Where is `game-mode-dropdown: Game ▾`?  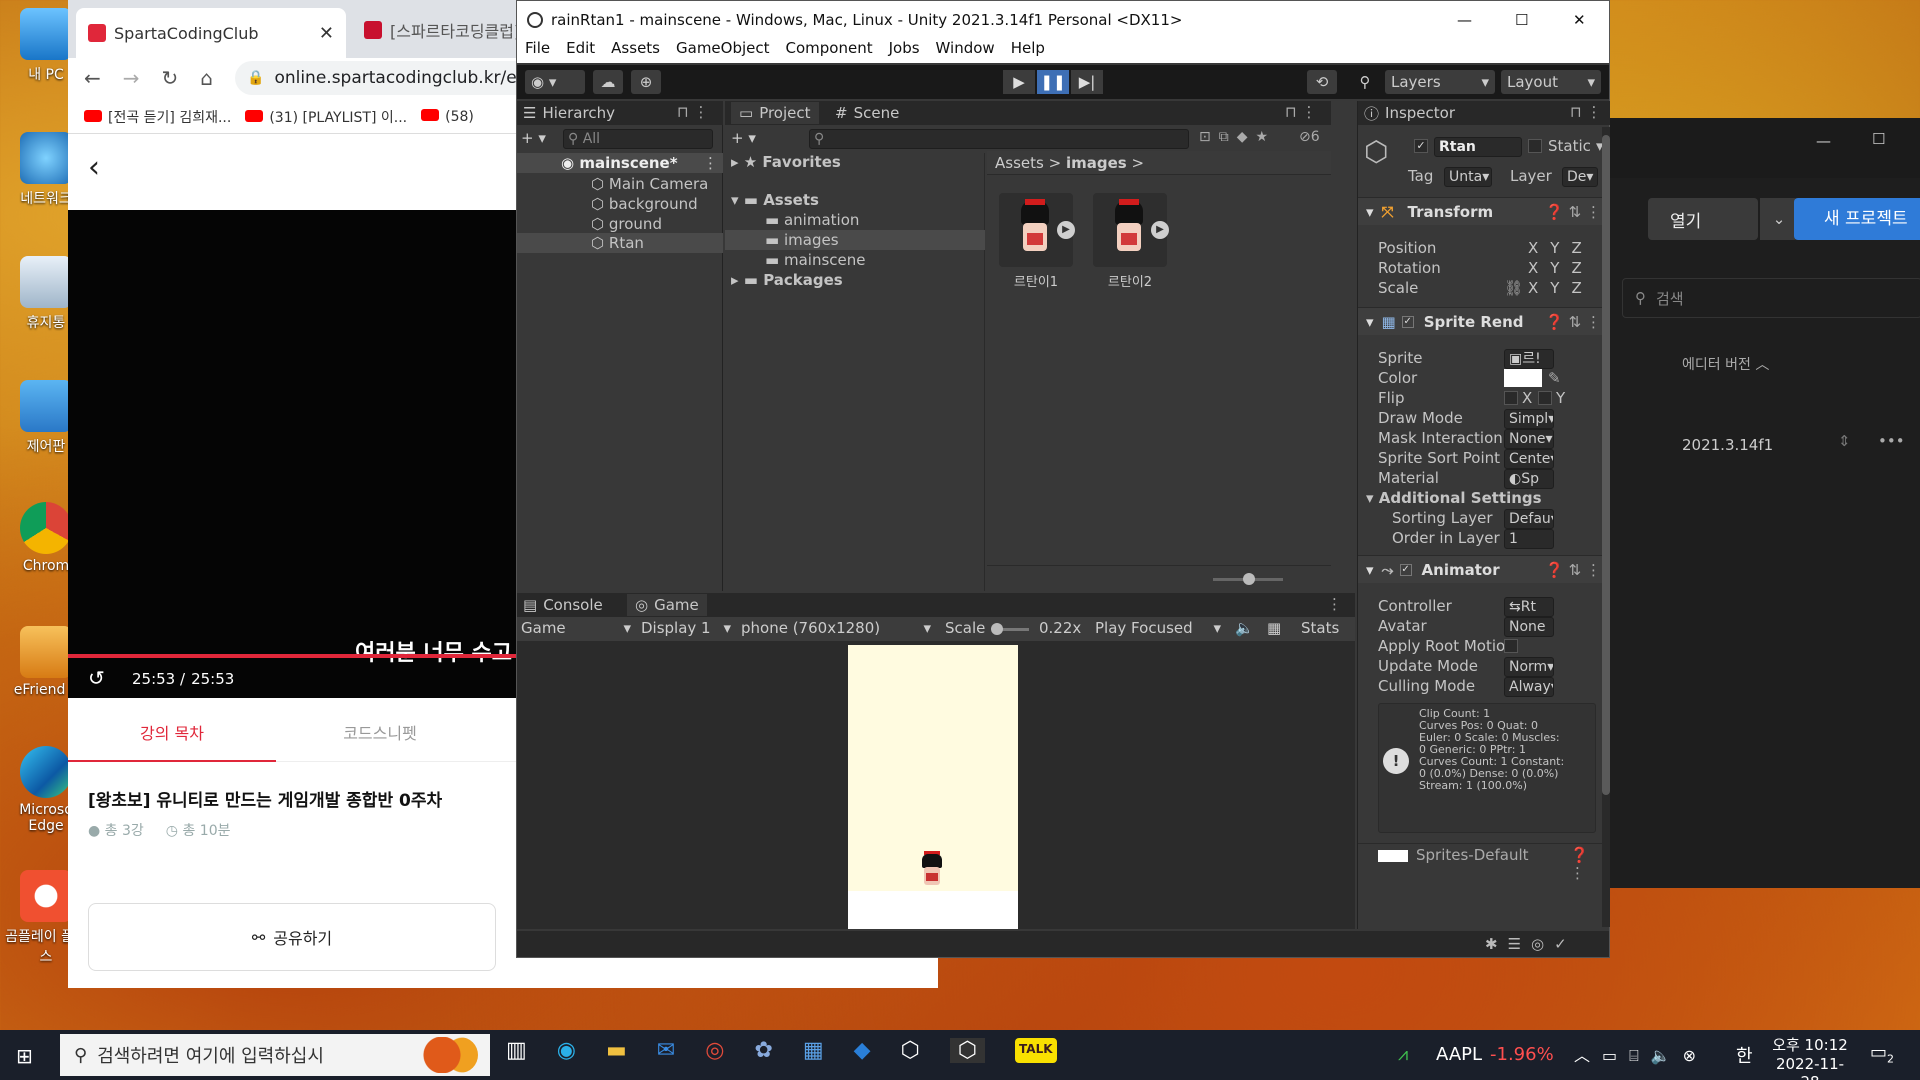
game-mode-dropdown: Game ▾ is located at coordinates (576, 628).